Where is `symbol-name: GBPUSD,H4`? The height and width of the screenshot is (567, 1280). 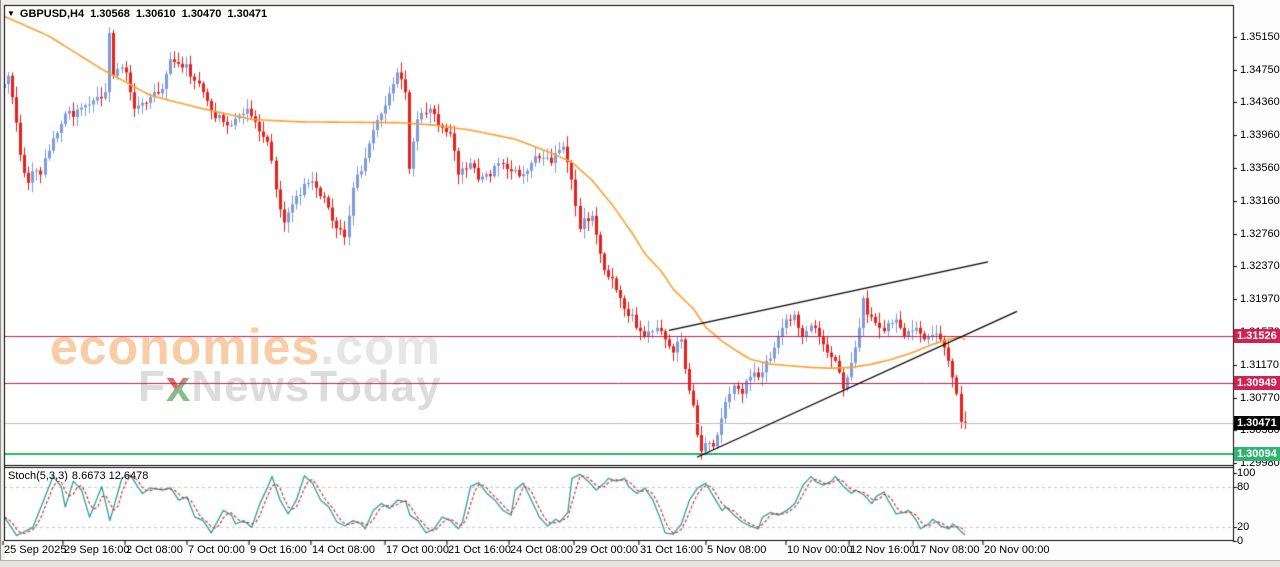 symbol-name: GBPUSD,H4 is located at coordinates (52, 14).